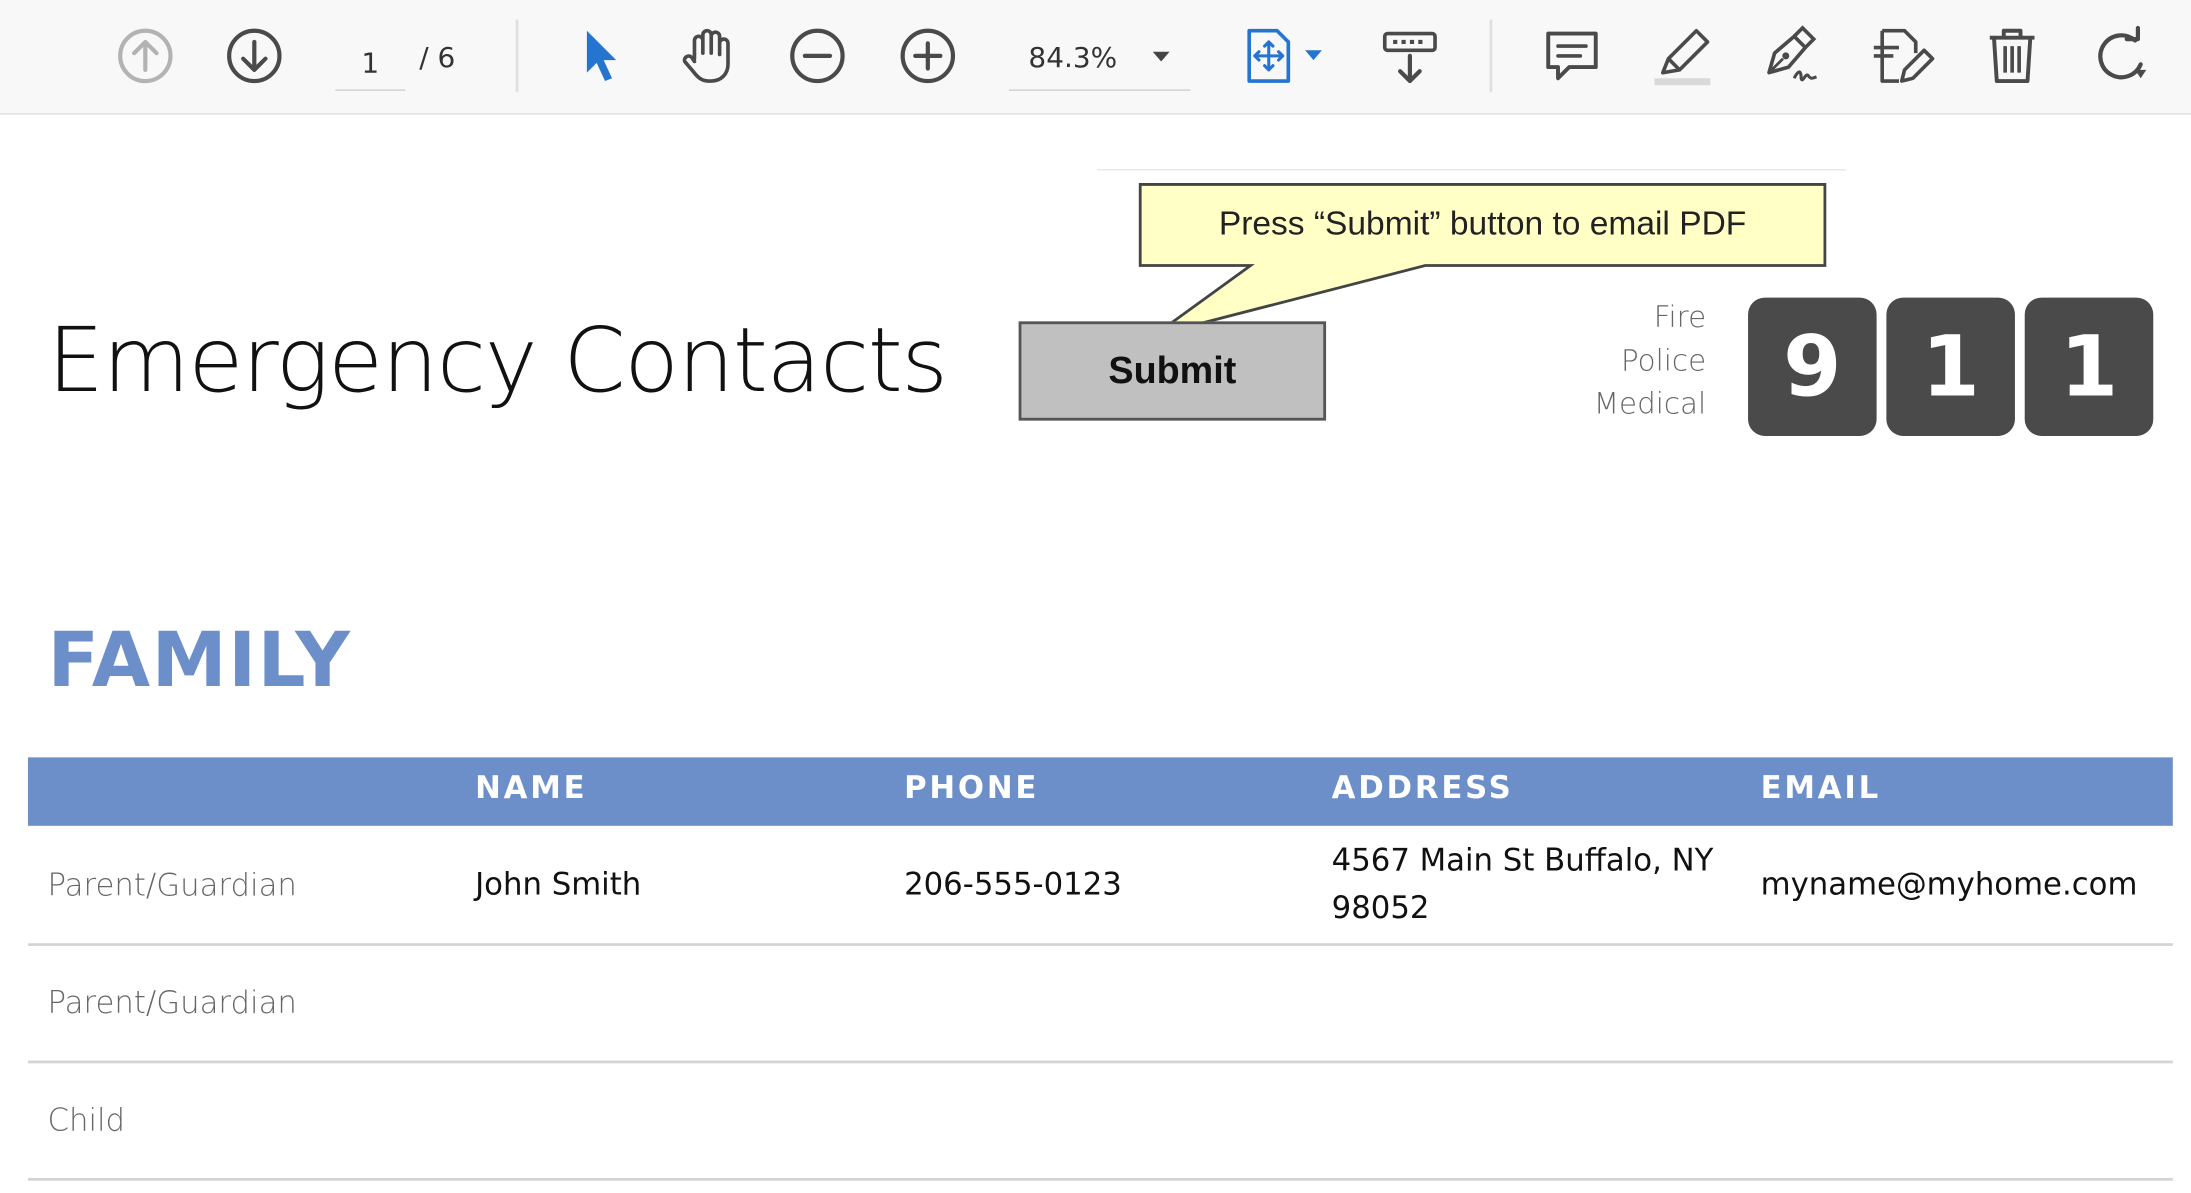 Image resolution: width=2191 pixels, height=1193 pixels. What do you see at coordinates (1100, 791) in the screenshot?
I see `table-header: NAME PHONE ADDRESS EMAIL` at bounding box center [1100, 791].